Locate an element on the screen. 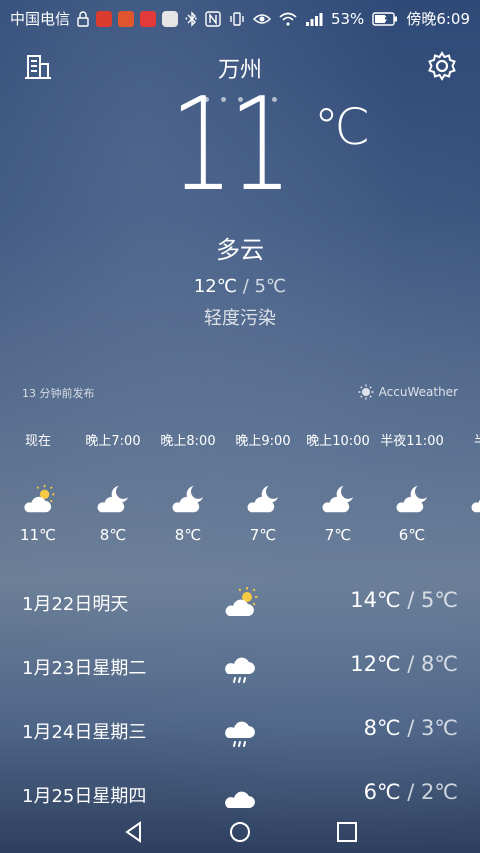 The width and height of the screenshot is (480, 853). hourly-temp: 11℃ is located at coordinates (38, 535).